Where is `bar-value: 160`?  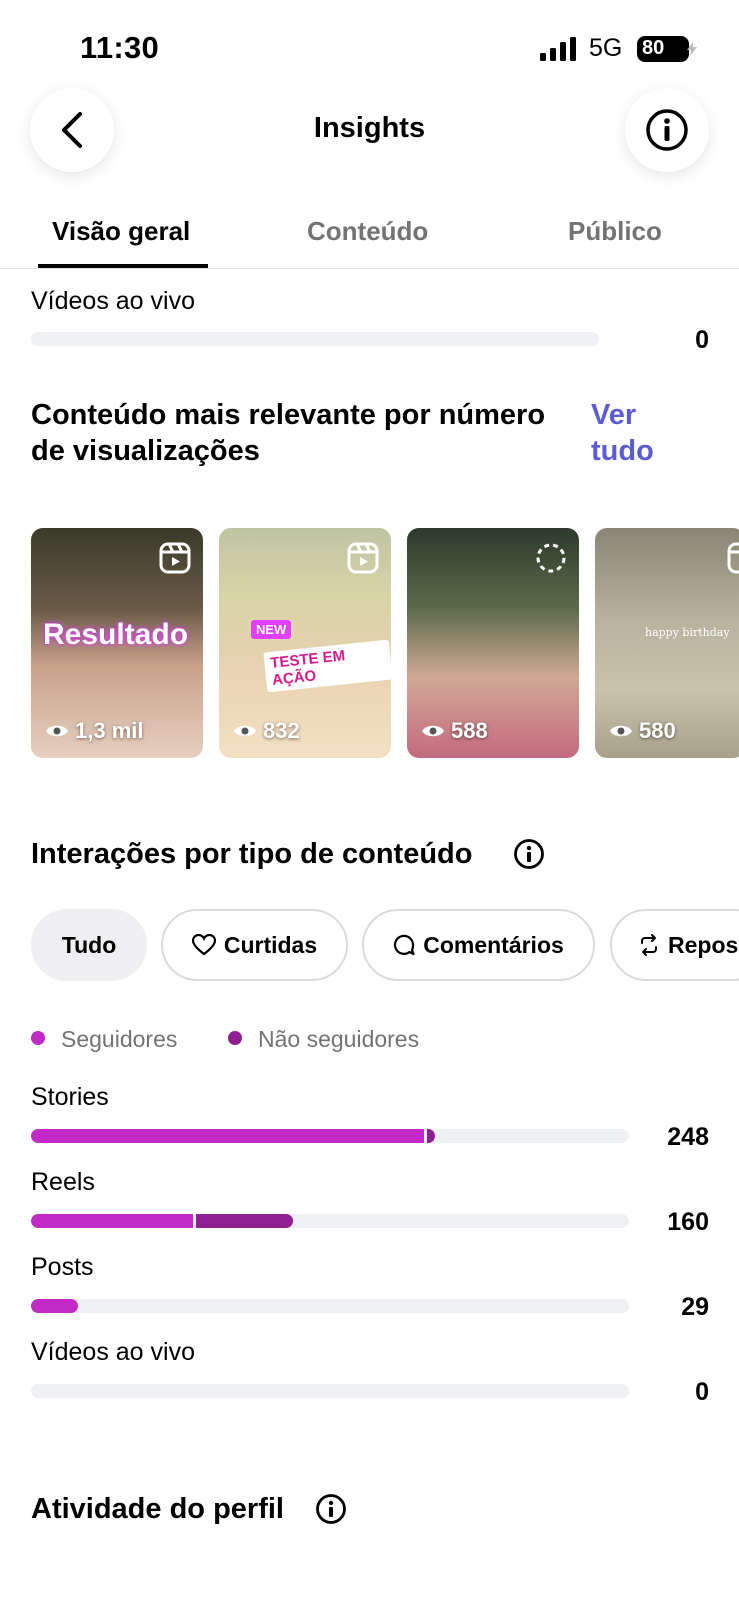 bar-value: 160 is located at coordinates (688, 1222).